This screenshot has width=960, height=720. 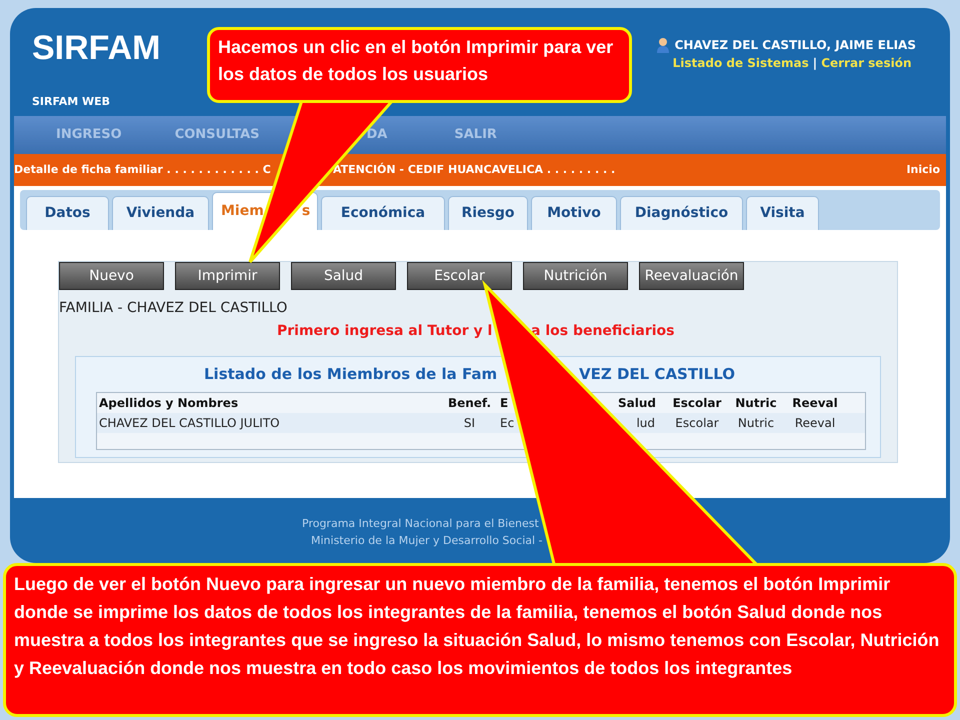 I want to click on column-header: Reeval, so click(x=815, y=403).